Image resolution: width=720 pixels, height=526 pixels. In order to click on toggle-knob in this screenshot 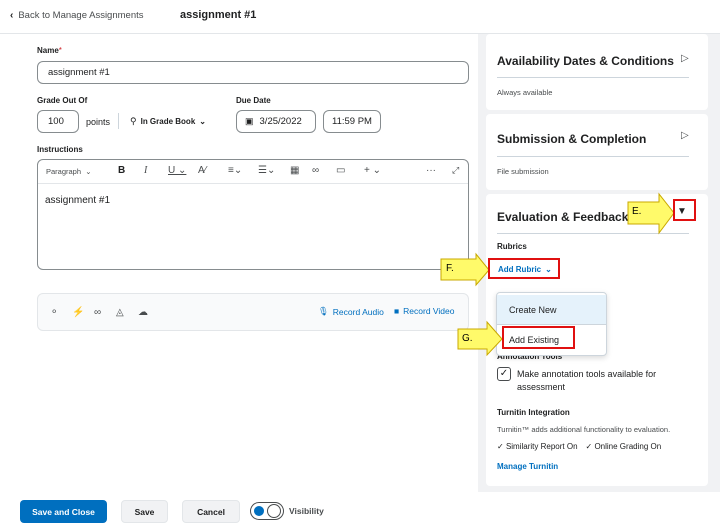, I will do `click(274, 511)`.